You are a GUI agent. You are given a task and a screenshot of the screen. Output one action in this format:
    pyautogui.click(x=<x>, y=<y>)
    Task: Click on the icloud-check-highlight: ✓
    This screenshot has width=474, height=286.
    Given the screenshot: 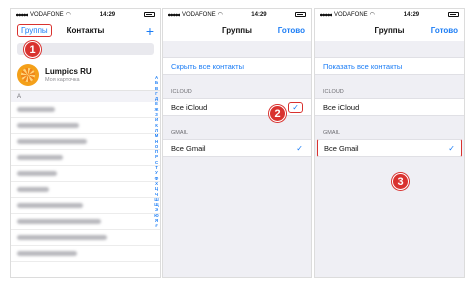 What is the action you would take?
    pyautogui.click(x=295, y=107)
    